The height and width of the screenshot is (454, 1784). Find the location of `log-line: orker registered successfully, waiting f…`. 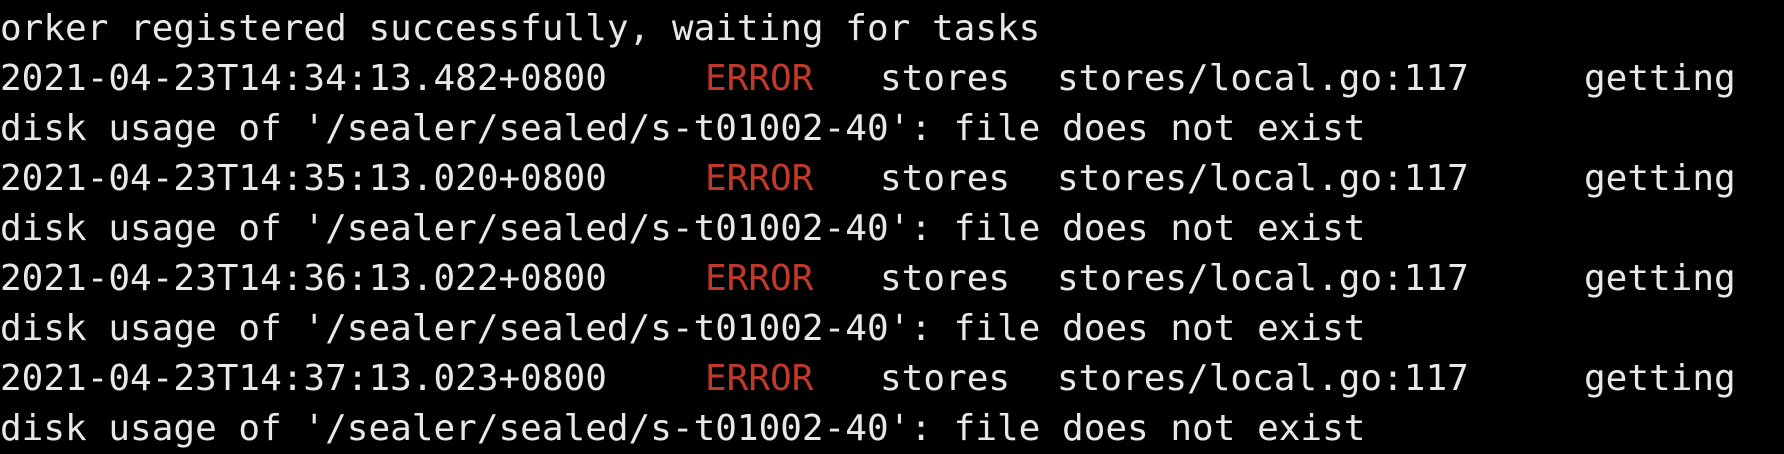

log-line: orker registered successfully, waiting f… is located at coordinates (520, 29).